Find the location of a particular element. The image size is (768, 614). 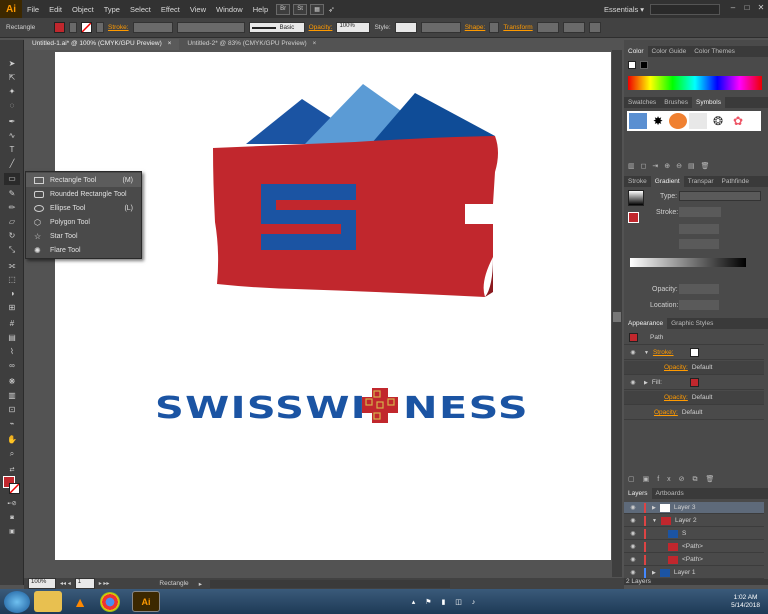

start-button is located at coordinates (17, 601).